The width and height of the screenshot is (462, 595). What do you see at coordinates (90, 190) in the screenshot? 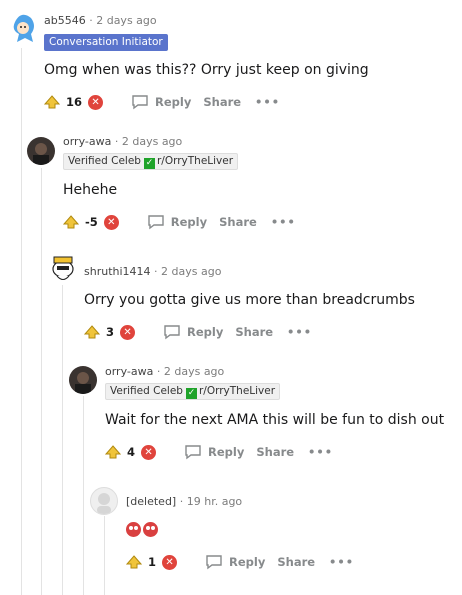
I see `comment-body: Hehehe` at bounding box center [90, 190].